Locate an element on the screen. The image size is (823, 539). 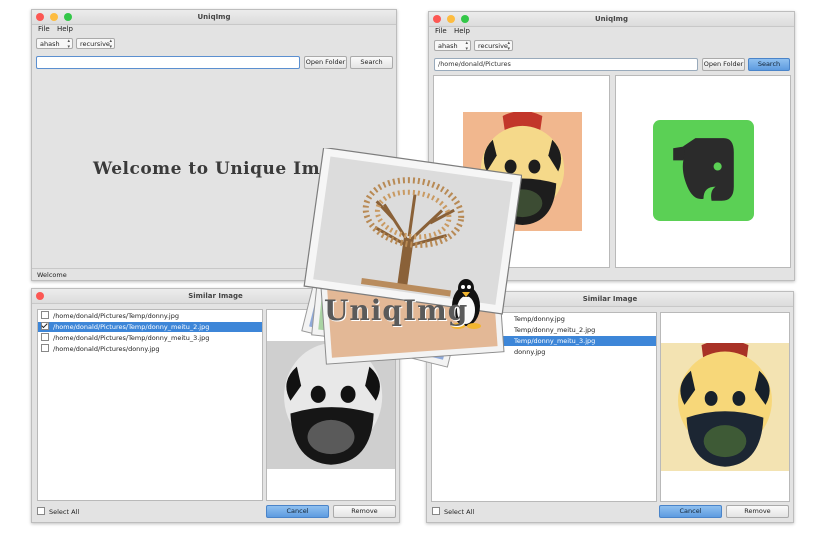
evernote-elephant-icon is located at coordinates (703, 170).